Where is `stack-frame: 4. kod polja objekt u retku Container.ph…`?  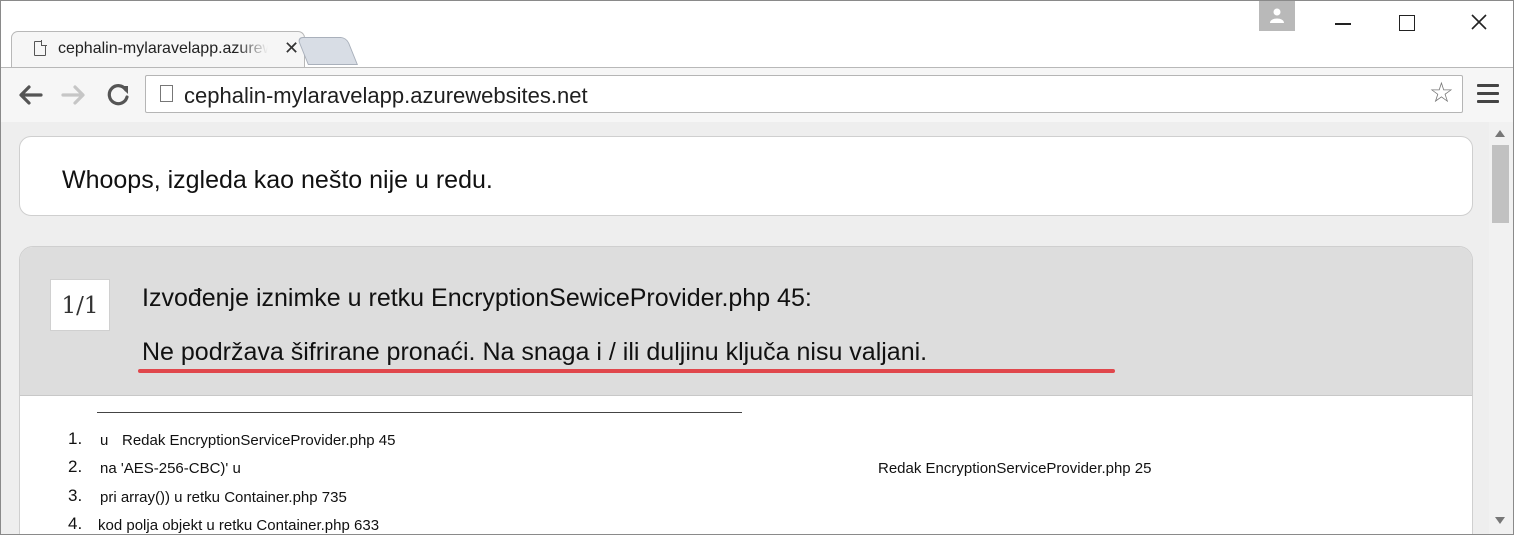 stack-frame: 4. kod polja objekt u retku Container.ph… is located at coordinates (746, 524).